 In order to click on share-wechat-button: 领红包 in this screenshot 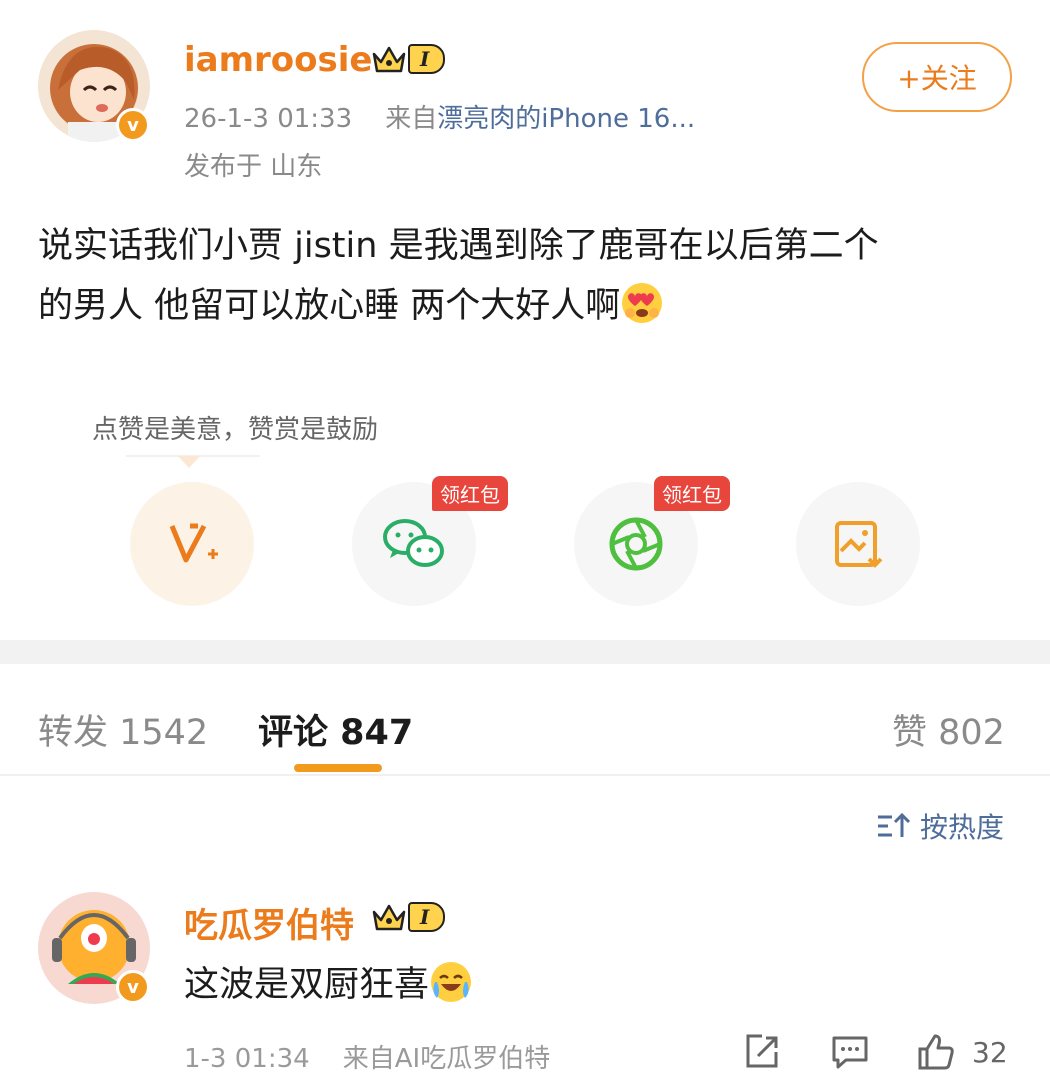, I will do `click(430, 541)`.